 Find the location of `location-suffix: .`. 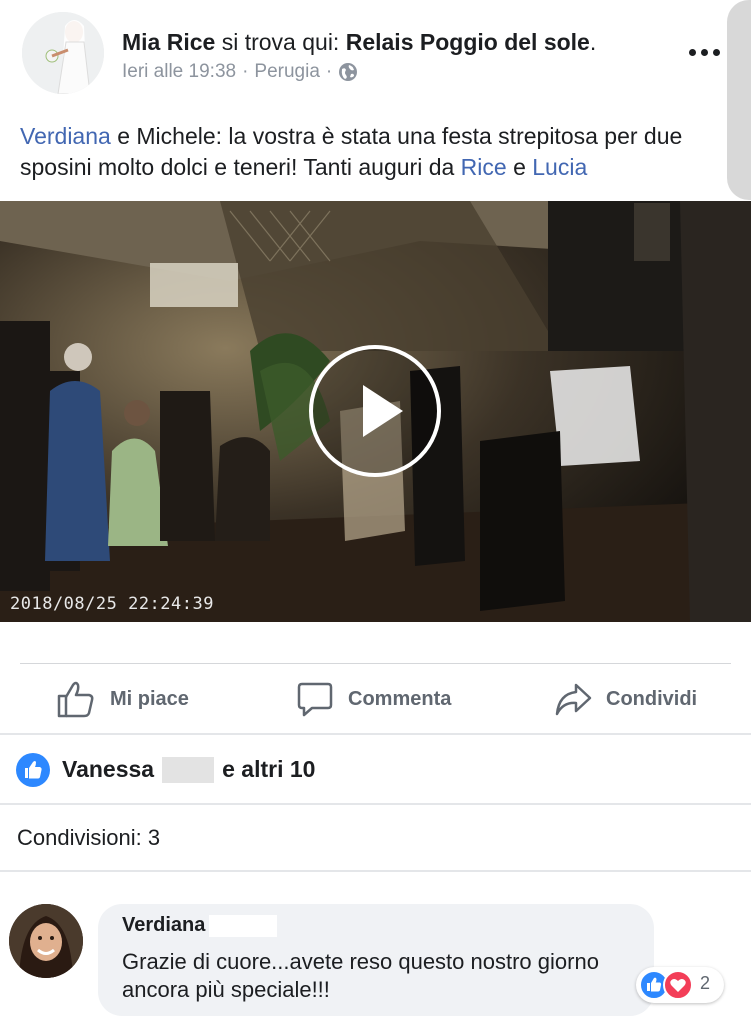

location-suffix: . is located at coordinates (593, 42).